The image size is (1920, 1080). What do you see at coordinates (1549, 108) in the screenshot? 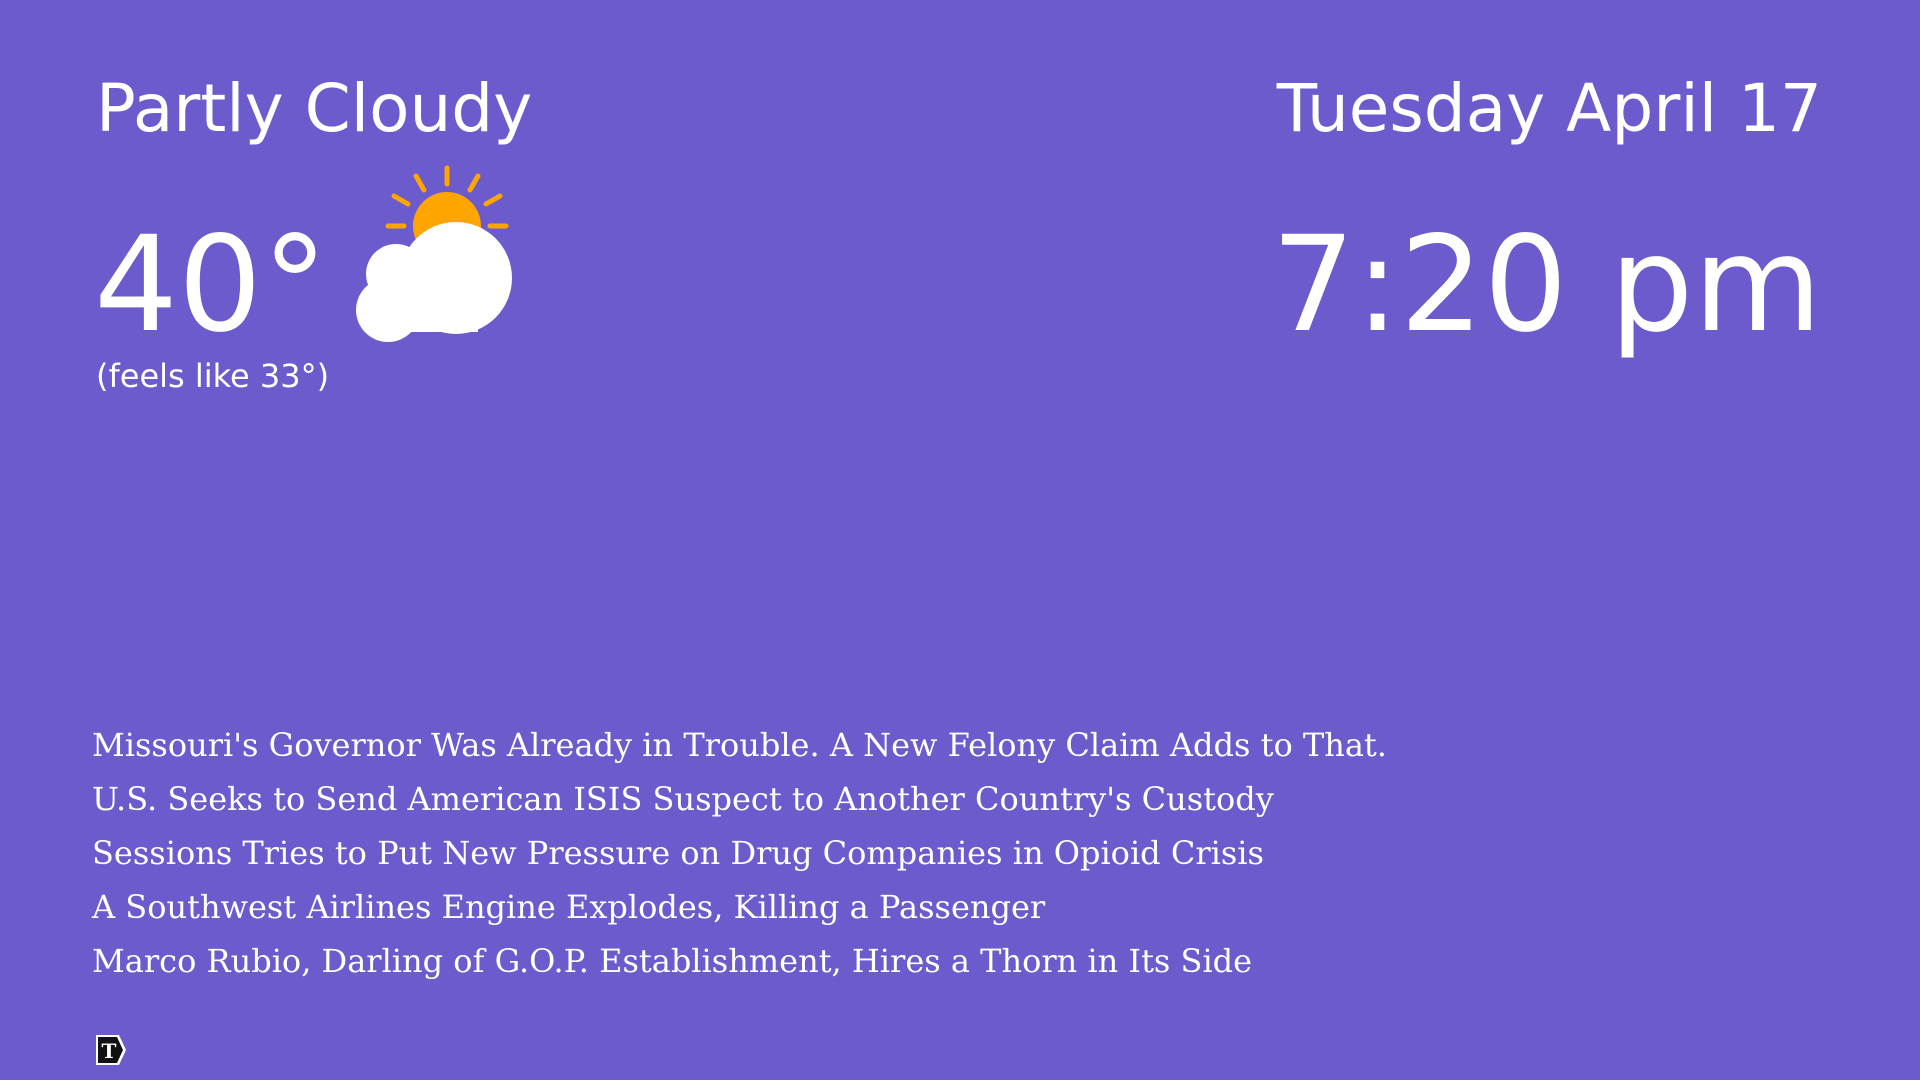
I see `current-date: Tuesday April 17` at bounding box center [1549, 108].